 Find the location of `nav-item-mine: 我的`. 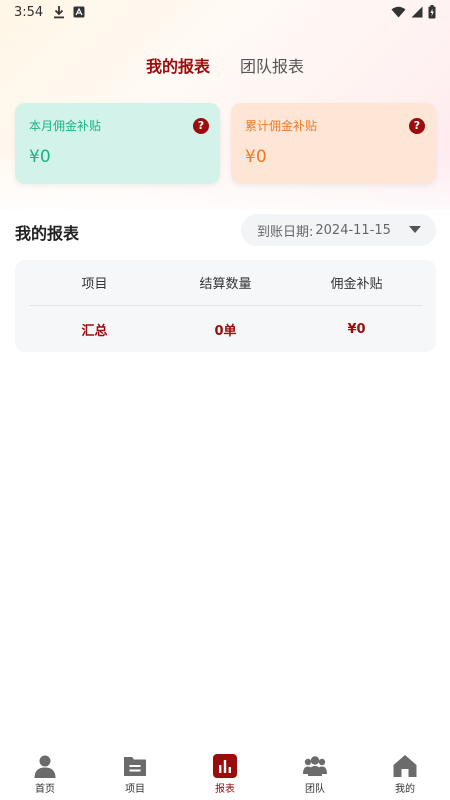

nav-item-mine: 我的 is located at coordinates (405, 774).